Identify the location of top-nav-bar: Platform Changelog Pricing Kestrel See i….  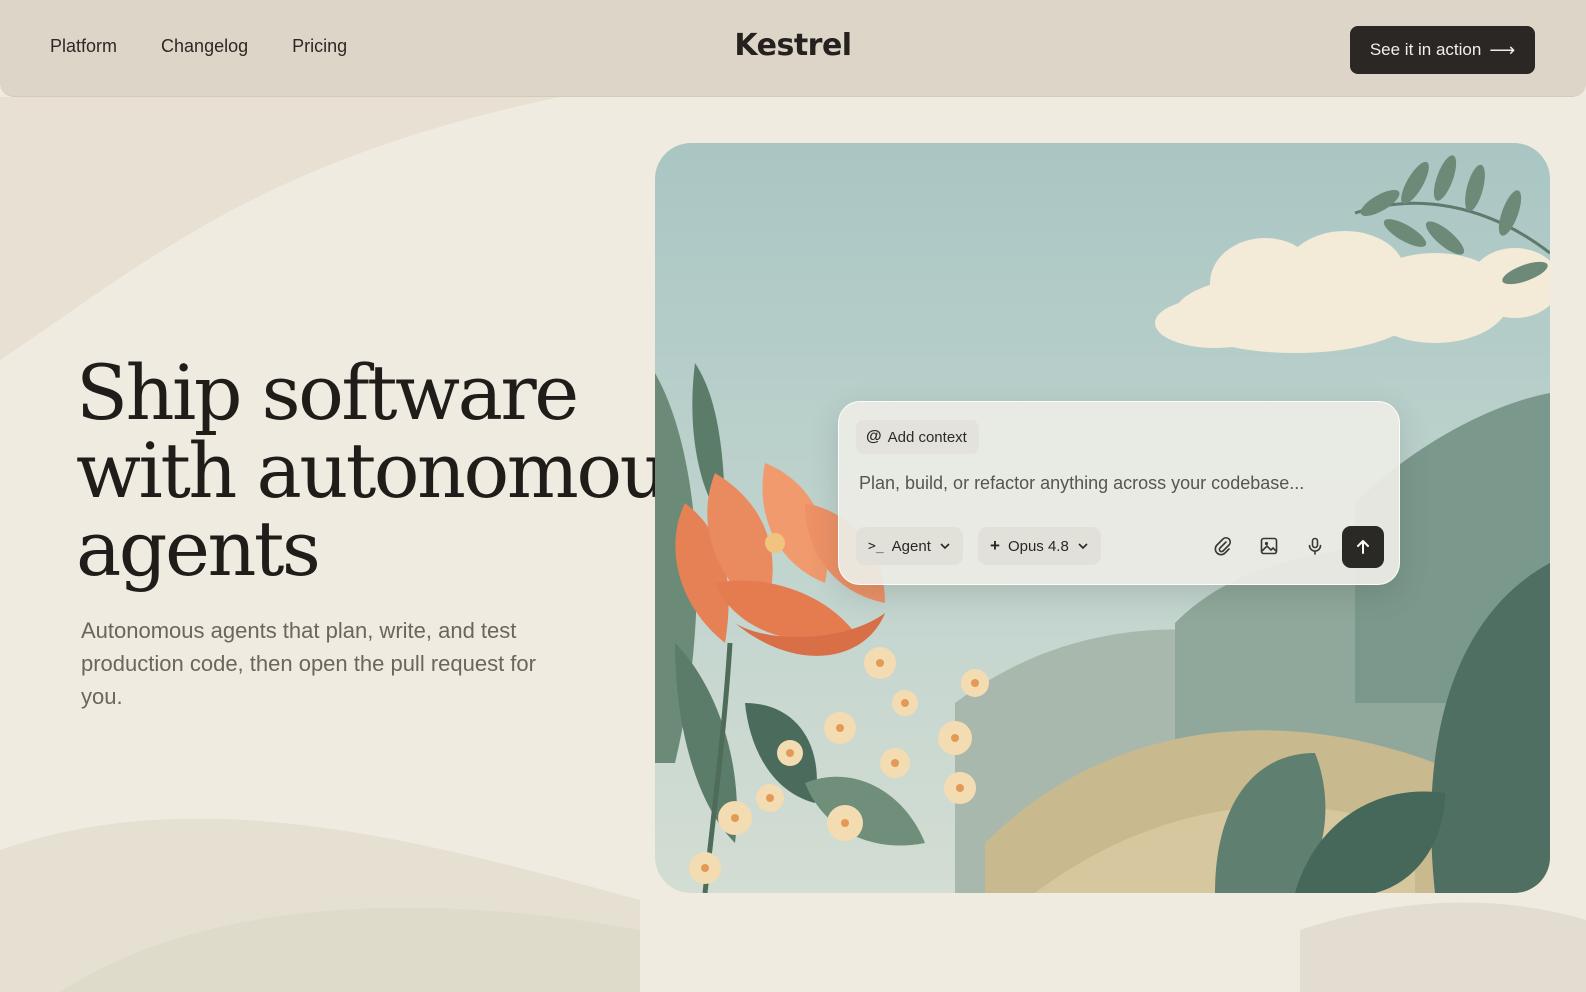
(793, 48).